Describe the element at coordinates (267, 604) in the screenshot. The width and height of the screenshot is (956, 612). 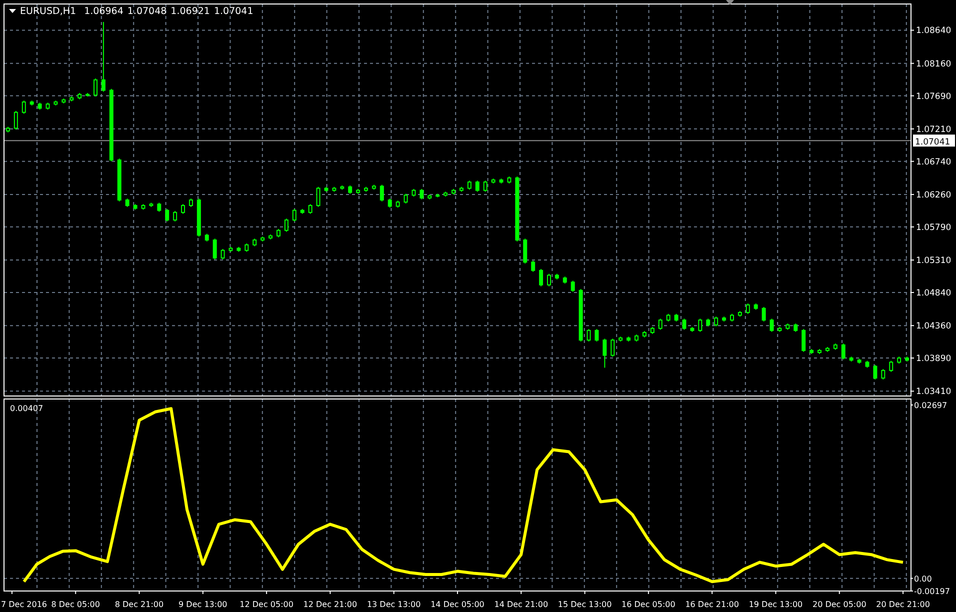
I see `time-label: 12 Dec 05:00` at that location.